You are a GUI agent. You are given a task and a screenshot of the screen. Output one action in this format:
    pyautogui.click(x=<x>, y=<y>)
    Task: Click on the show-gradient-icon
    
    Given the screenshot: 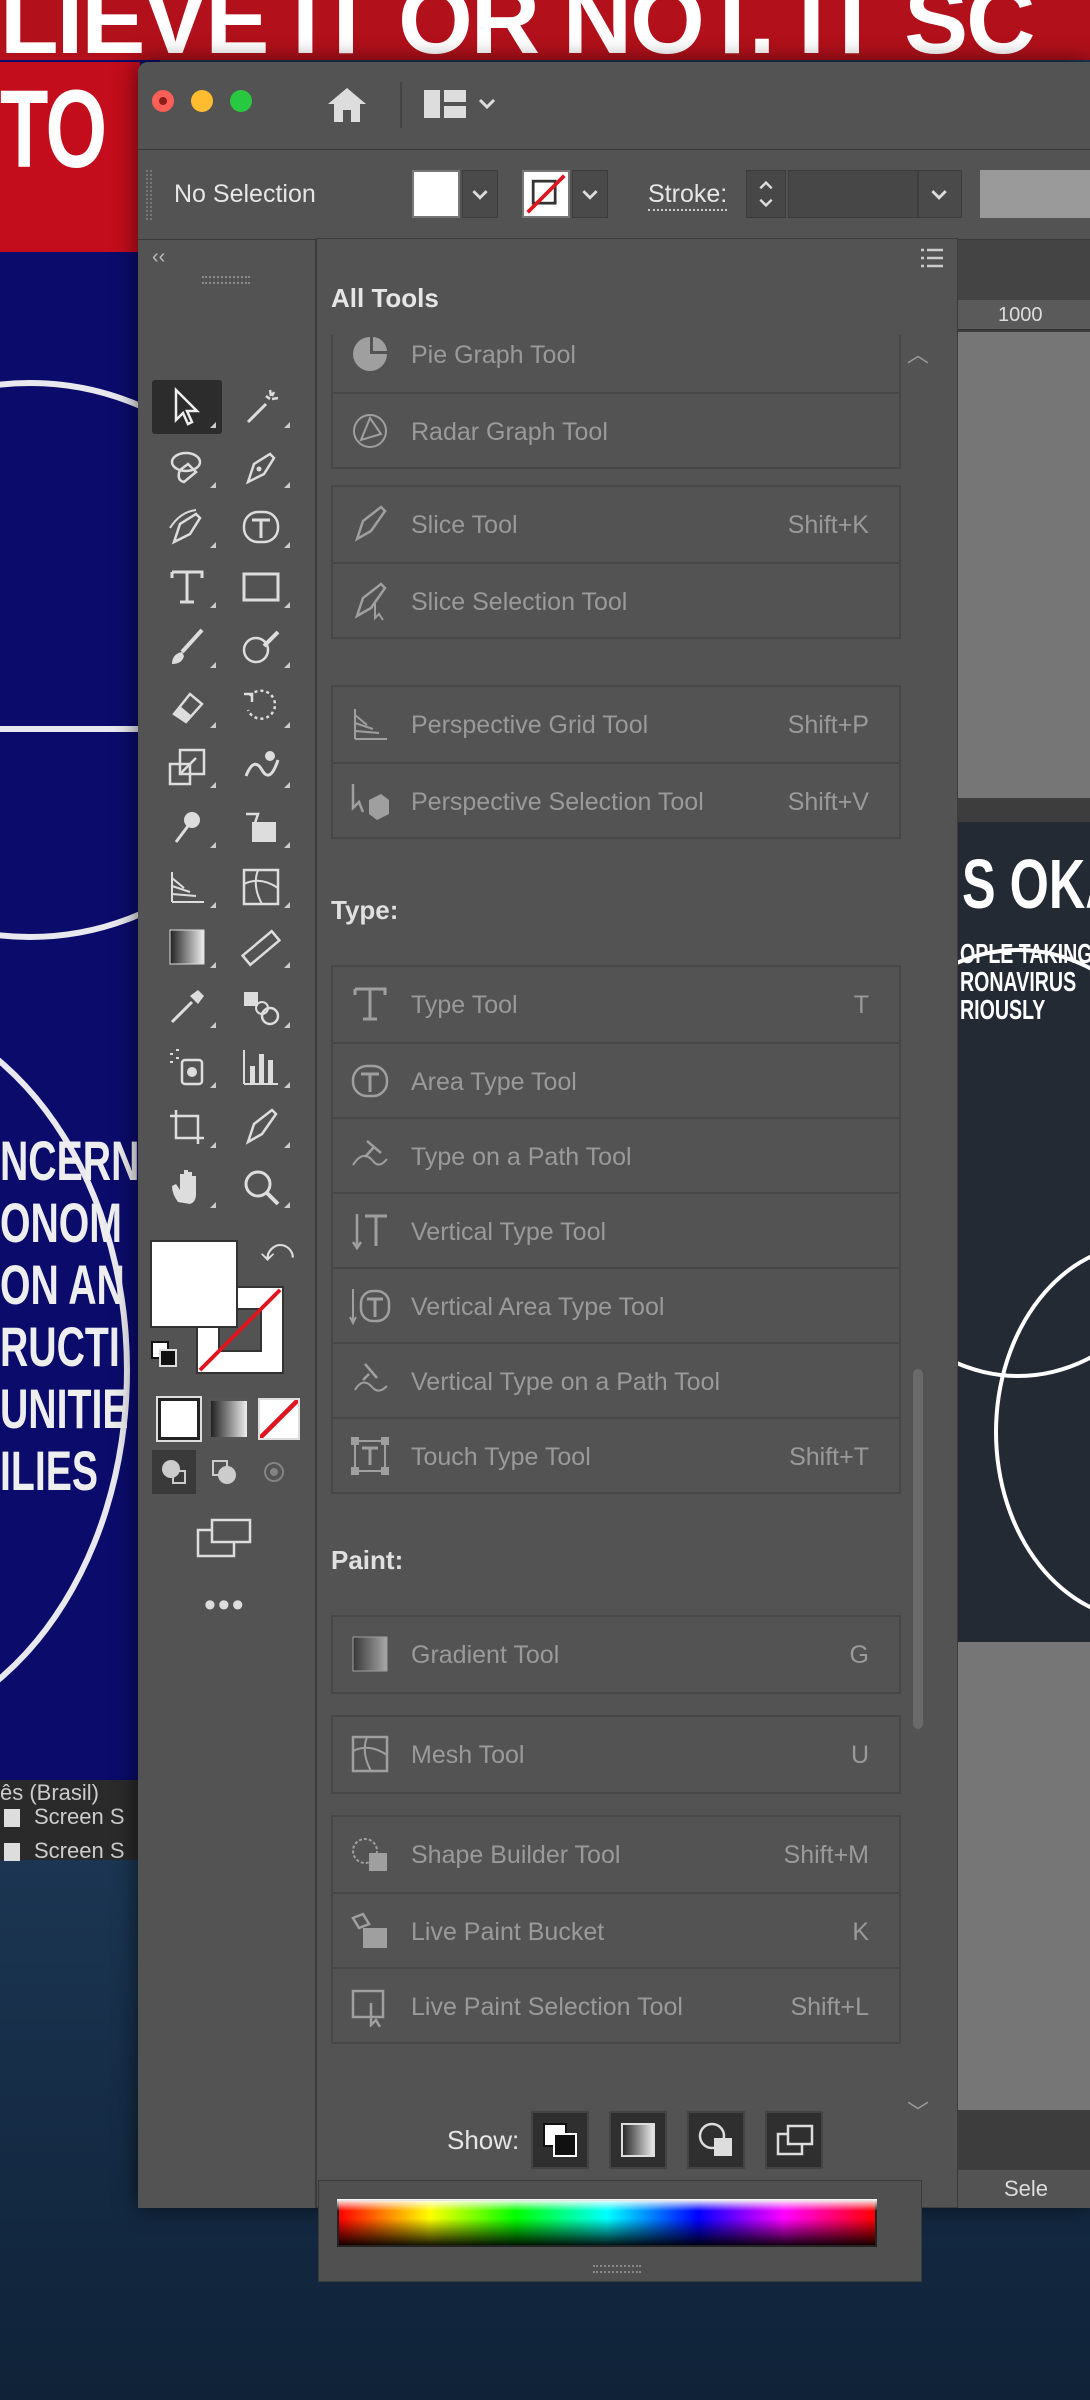 What is the action you would take?
    pyautogui.click(x=638, y=2140)
    